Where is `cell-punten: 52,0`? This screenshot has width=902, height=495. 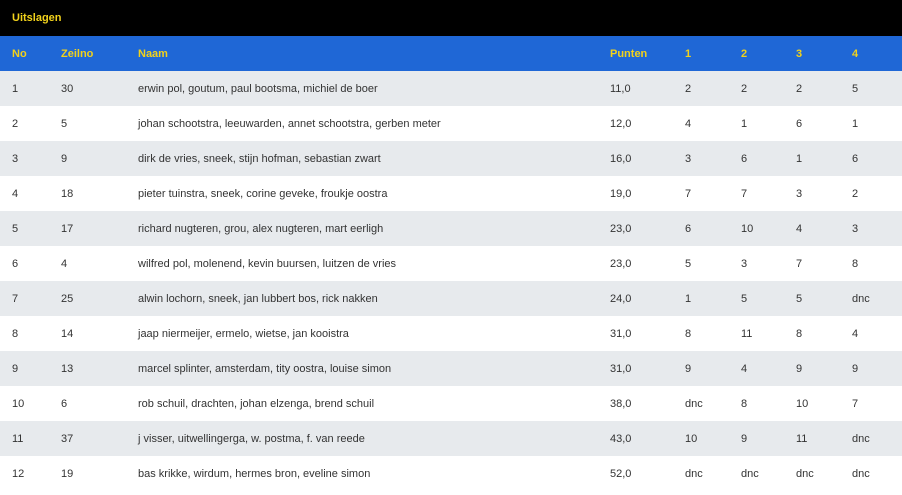 cell-punten: 52,0 is located at coordinates (635, 473).